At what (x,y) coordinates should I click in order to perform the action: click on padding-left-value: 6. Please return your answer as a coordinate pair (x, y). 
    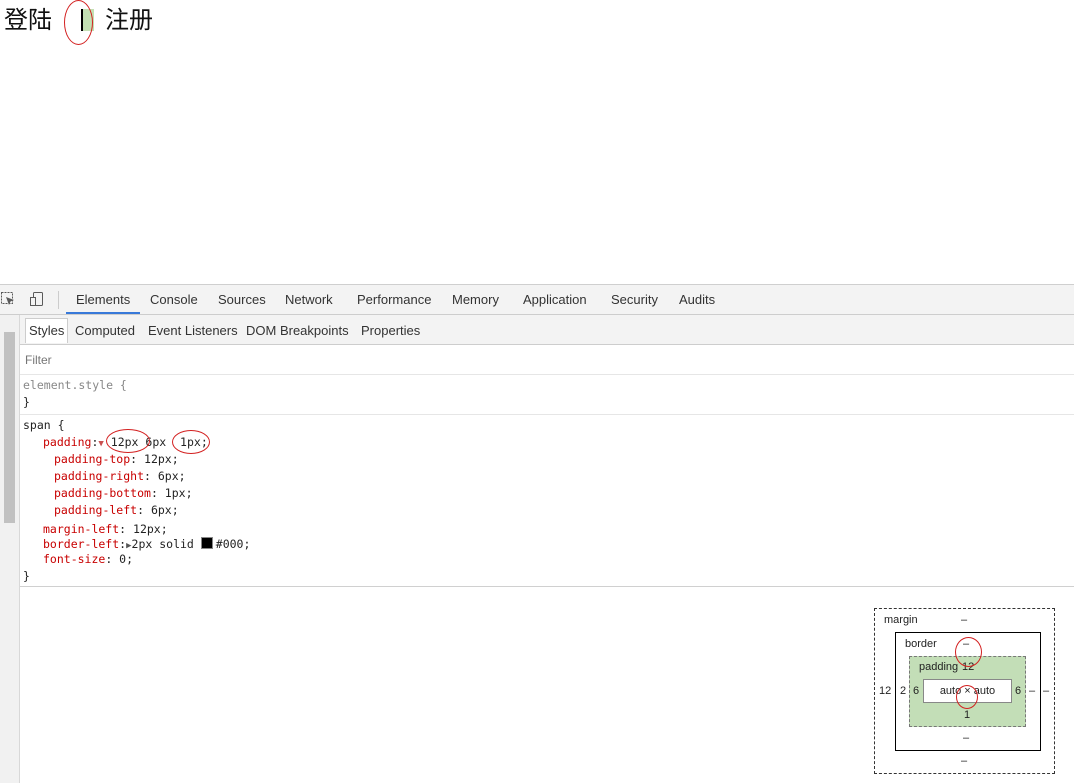
    Looking at the image, I should click on (916, 691).